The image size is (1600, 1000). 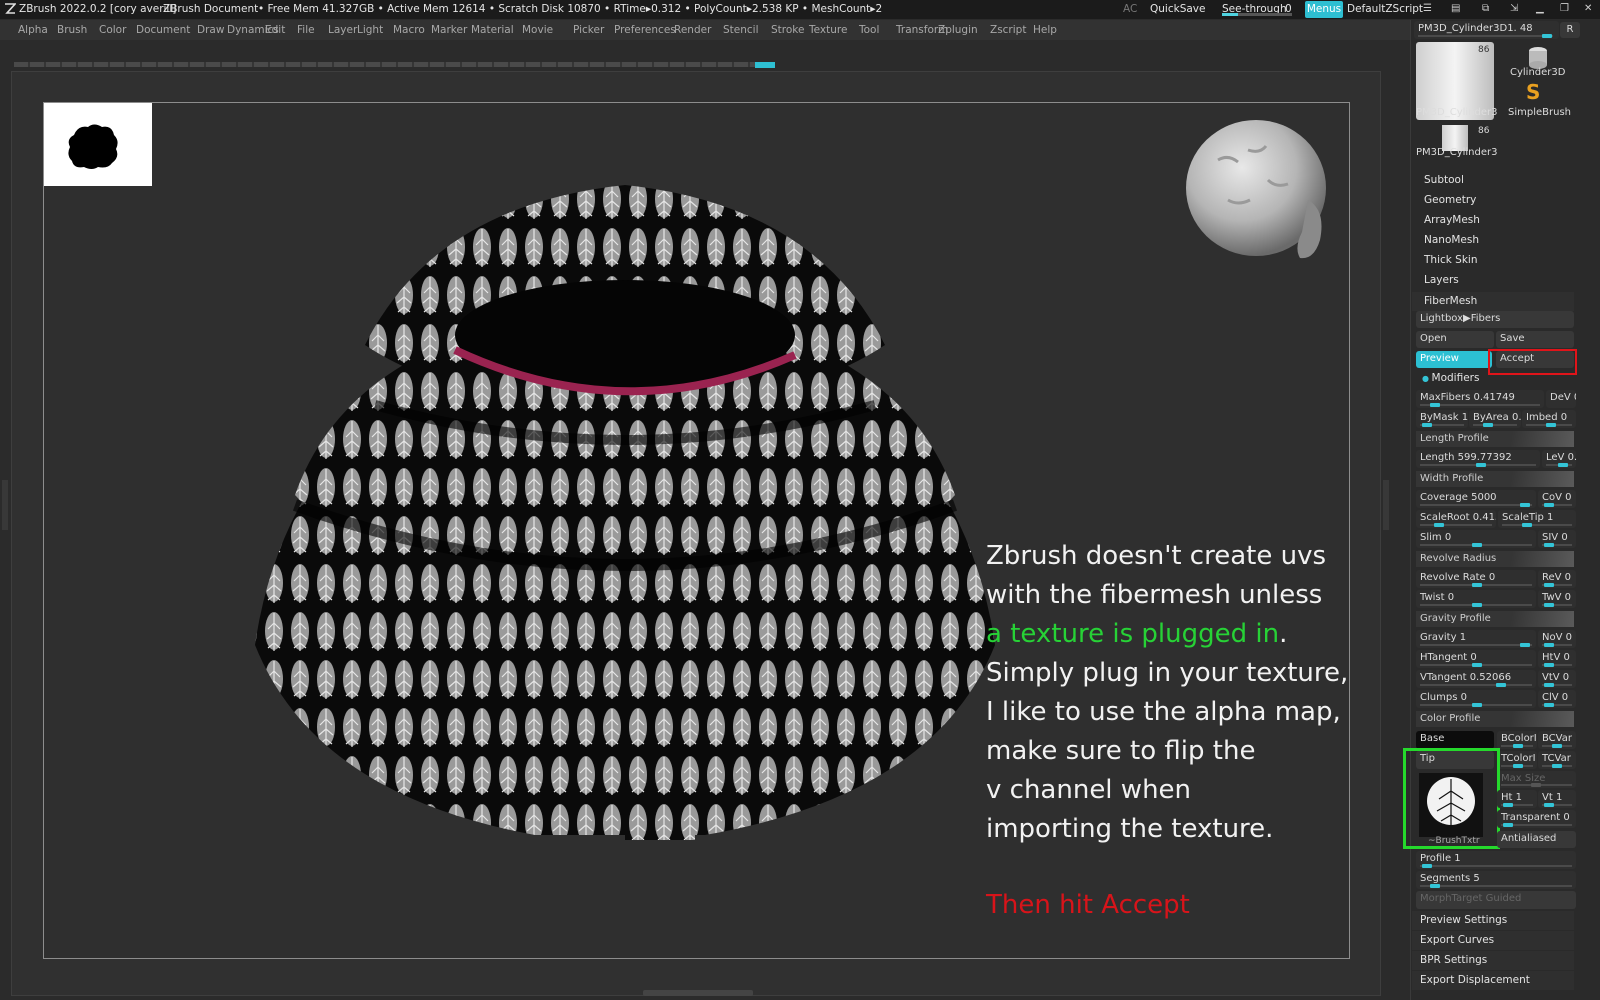 I want to click on window-layout-icon: ⧉, so click(x=1485, y=8).